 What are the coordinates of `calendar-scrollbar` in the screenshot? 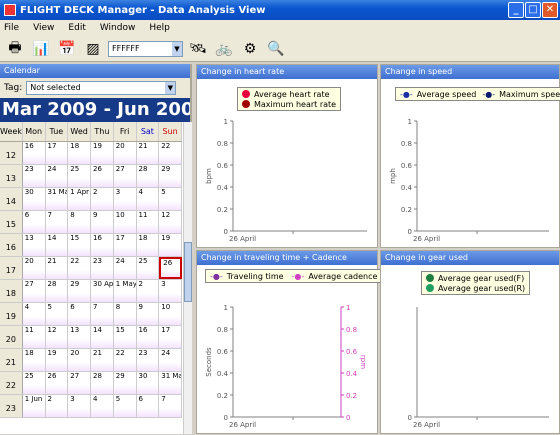 It's located at (187, 278).